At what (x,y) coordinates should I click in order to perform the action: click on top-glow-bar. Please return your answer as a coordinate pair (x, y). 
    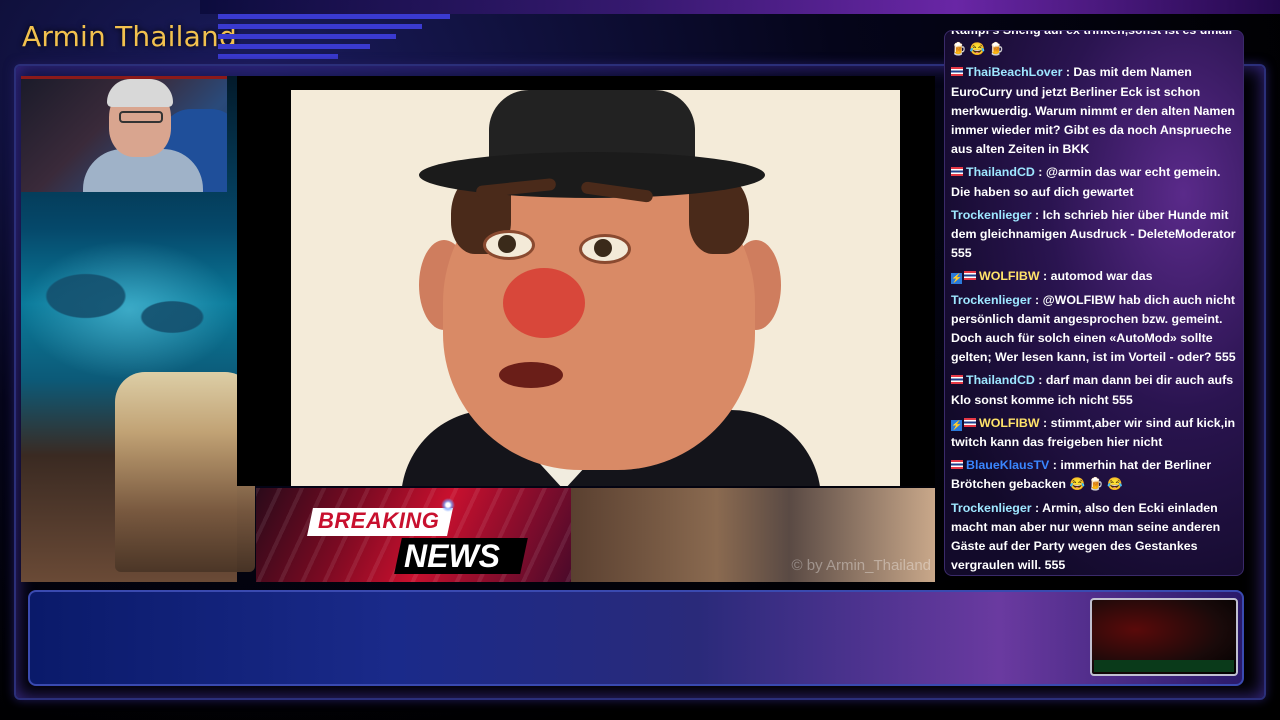
    Looking at the image, I should click on (740, 7).